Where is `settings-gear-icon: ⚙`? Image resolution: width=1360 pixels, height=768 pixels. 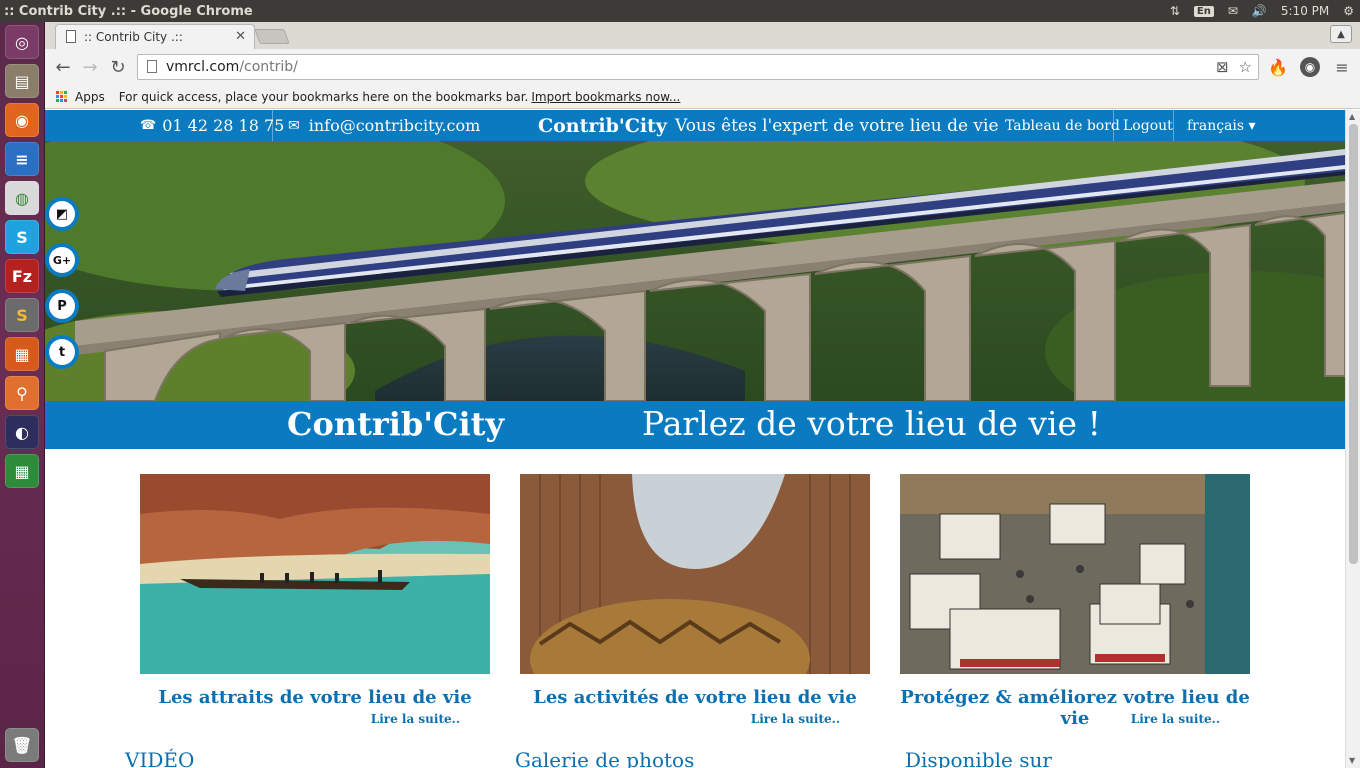
settings-gear-icon: ⚙ is located at coordinates (1348, 11).